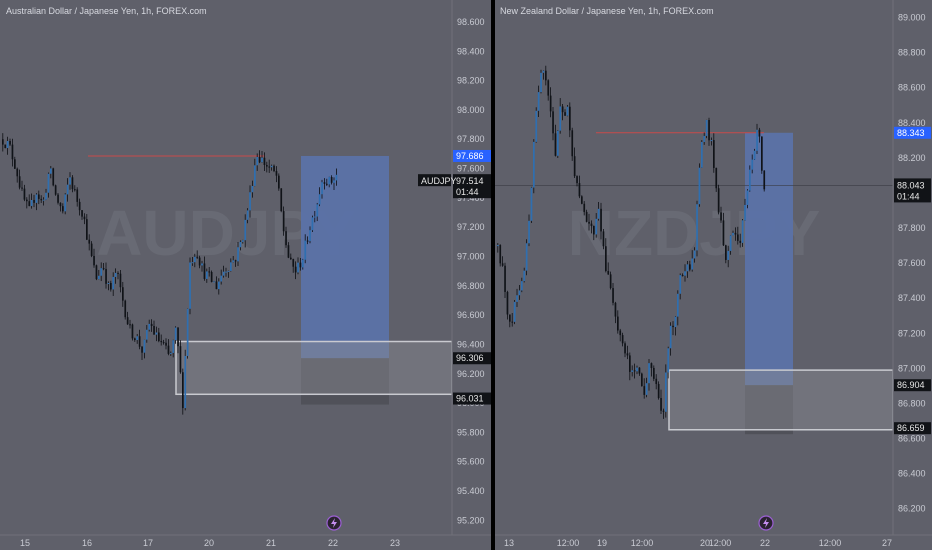 This screenshot has height=550, width=932. What do you see at coordinates (911, 428) in the screenshot?
I see `level-tag: 86.659` at bounding box center [911, 428].